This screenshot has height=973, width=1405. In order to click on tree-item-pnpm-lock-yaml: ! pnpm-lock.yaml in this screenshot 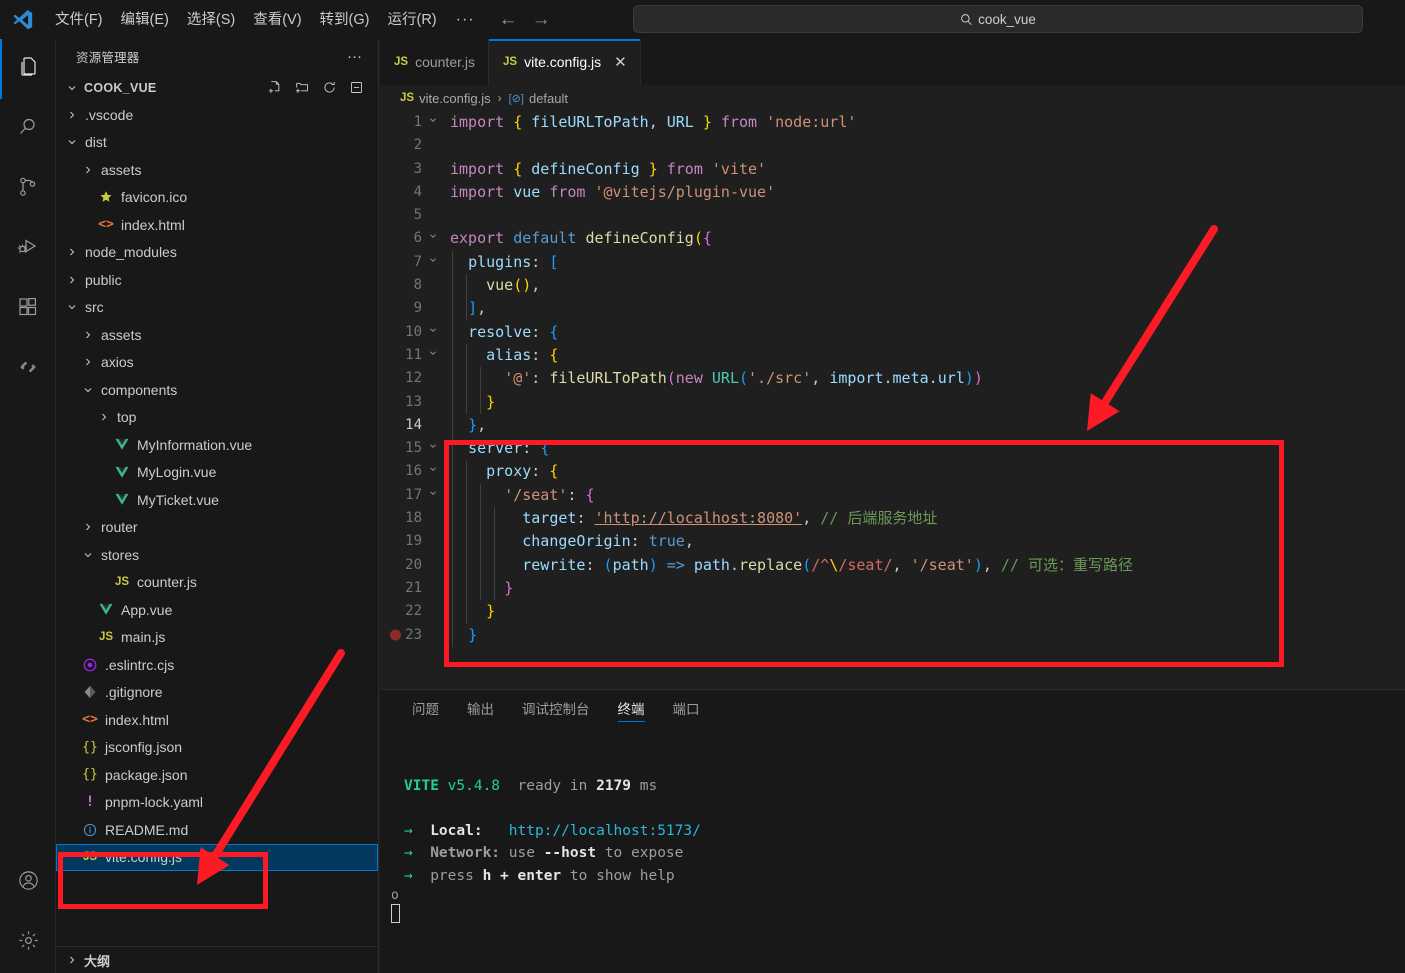, I will do `click(217, 803)`.